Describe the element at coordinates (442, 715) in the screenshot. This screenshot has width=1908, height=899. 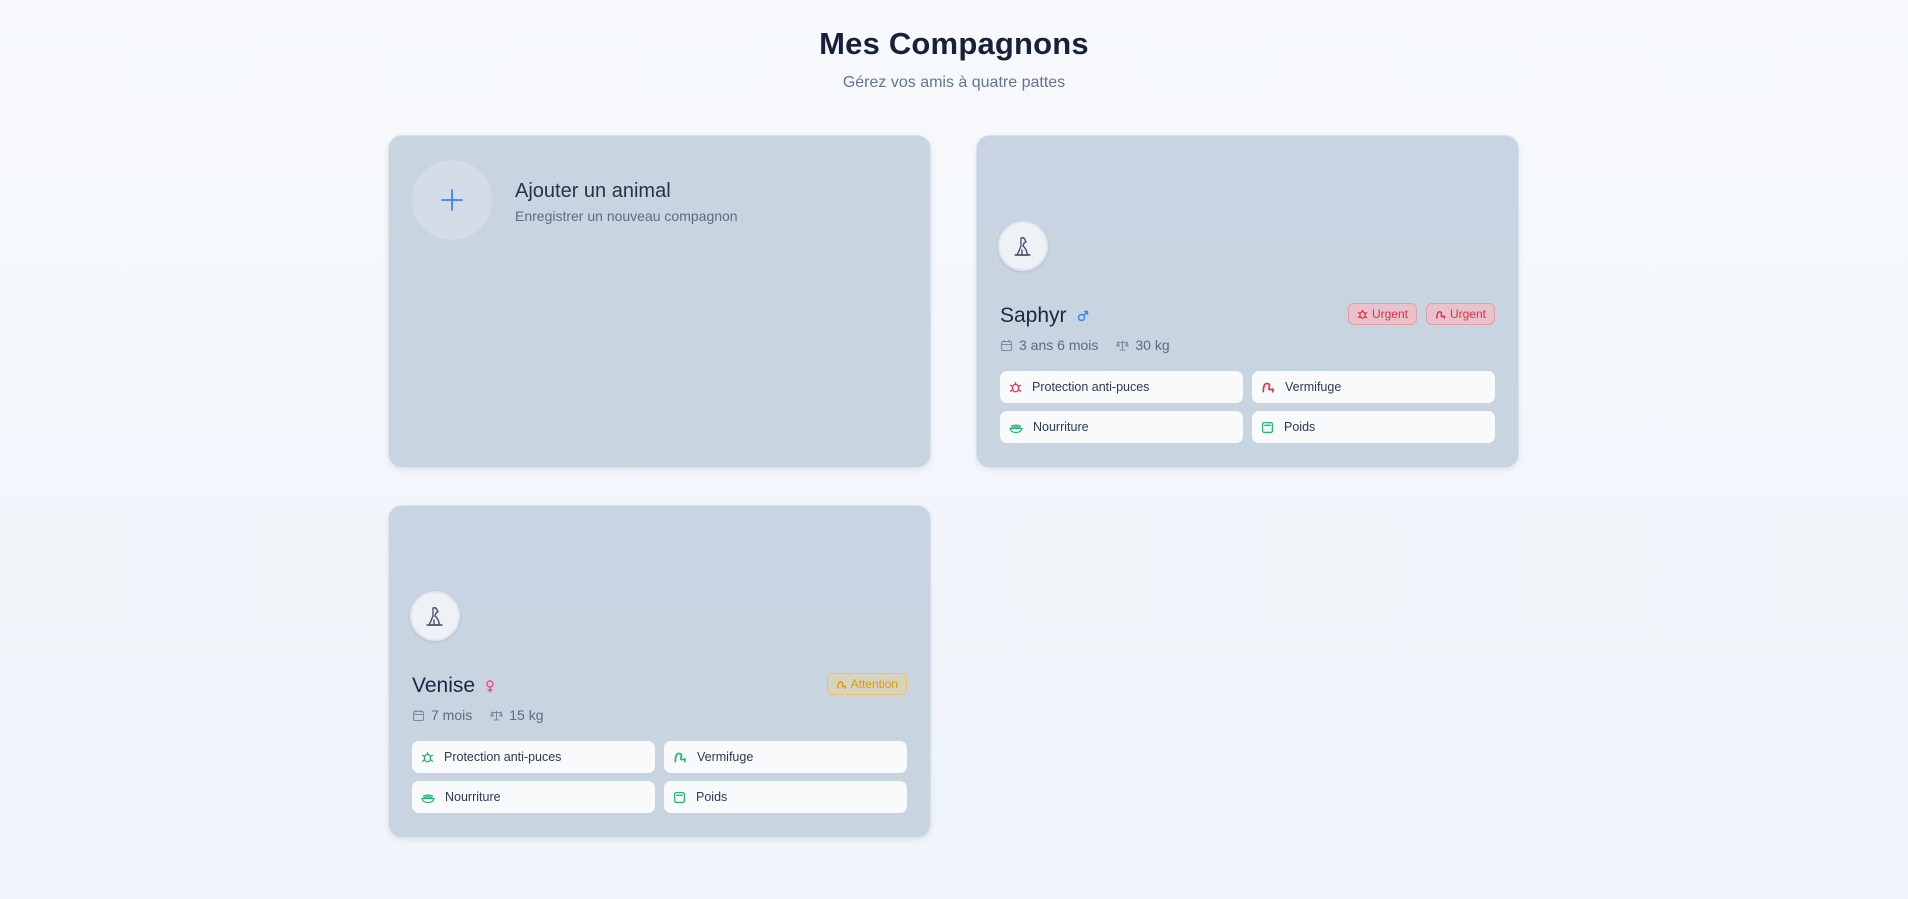
I see `pet-age: 7 mois` at that location.